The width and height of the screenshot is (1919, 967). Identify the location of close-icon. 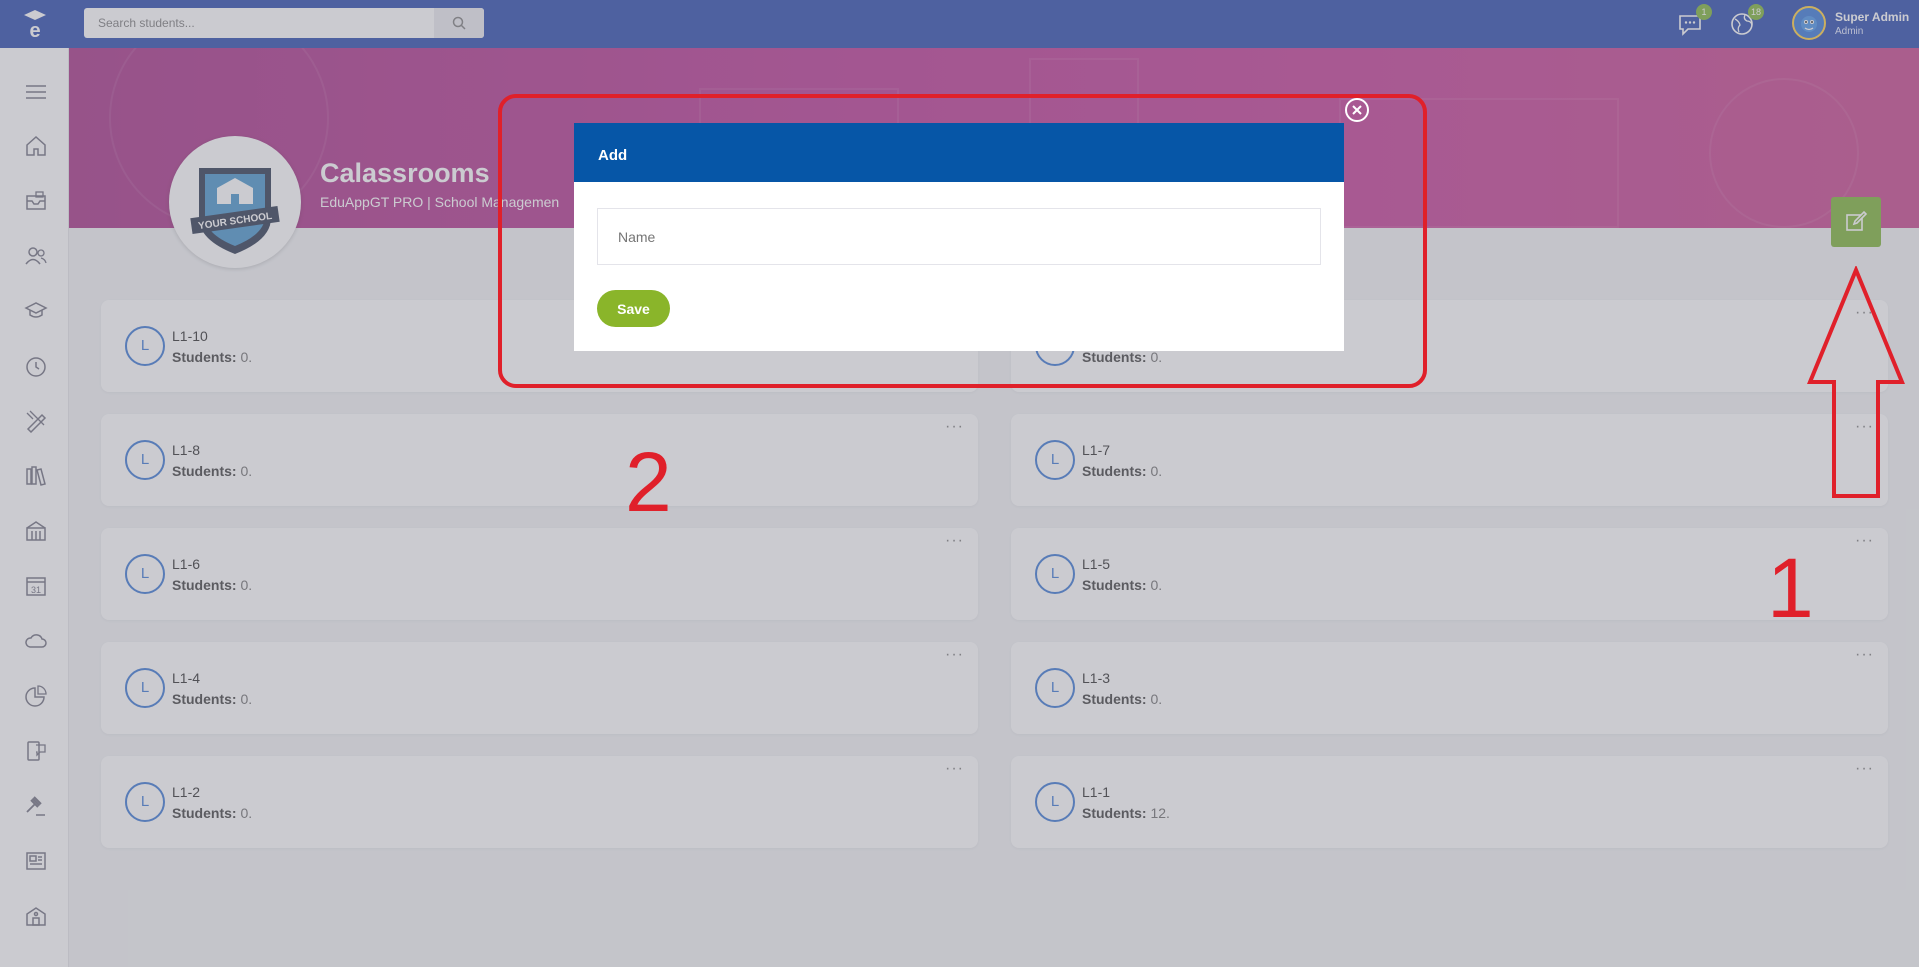
(1357, 110).